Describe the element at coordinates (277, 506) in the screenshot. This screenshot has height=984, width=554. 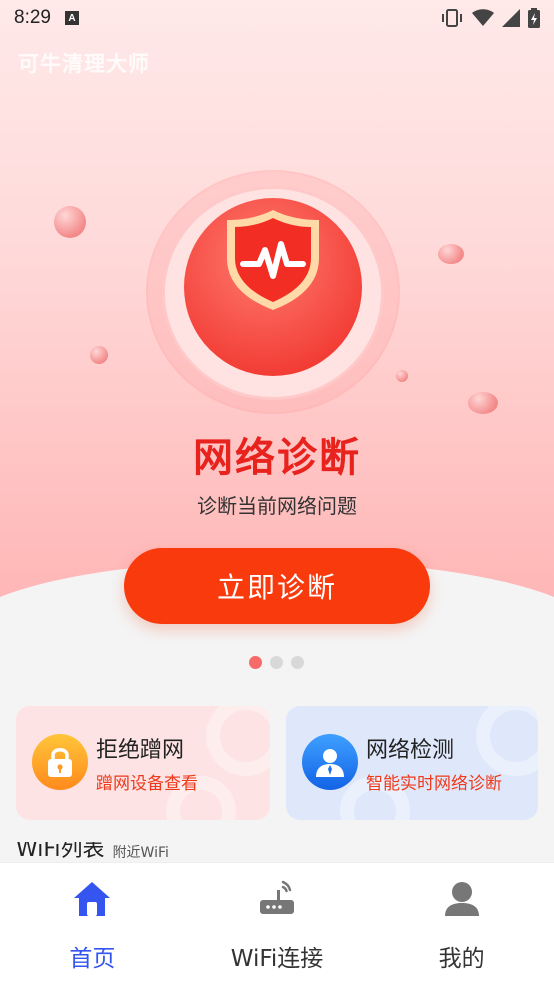
I see `page-subtitle: 诊断当前网络问题` at that location.